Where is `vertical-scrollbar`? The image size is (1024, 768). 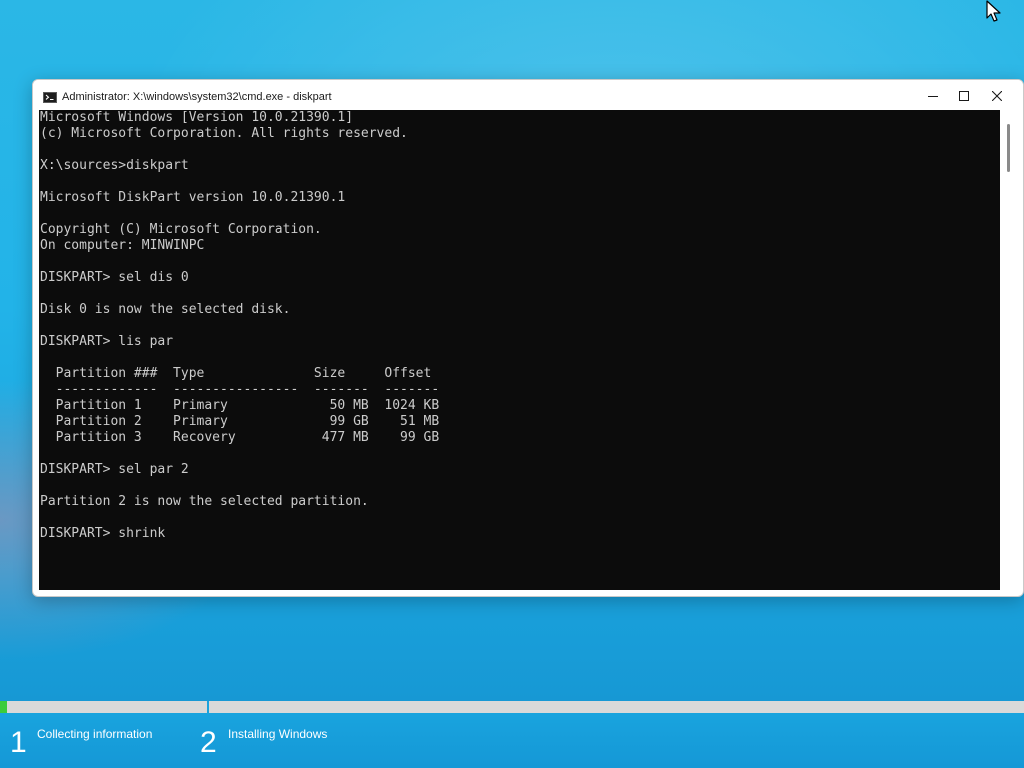 vertical-scrollbar is located at coordinates (1008, 350).